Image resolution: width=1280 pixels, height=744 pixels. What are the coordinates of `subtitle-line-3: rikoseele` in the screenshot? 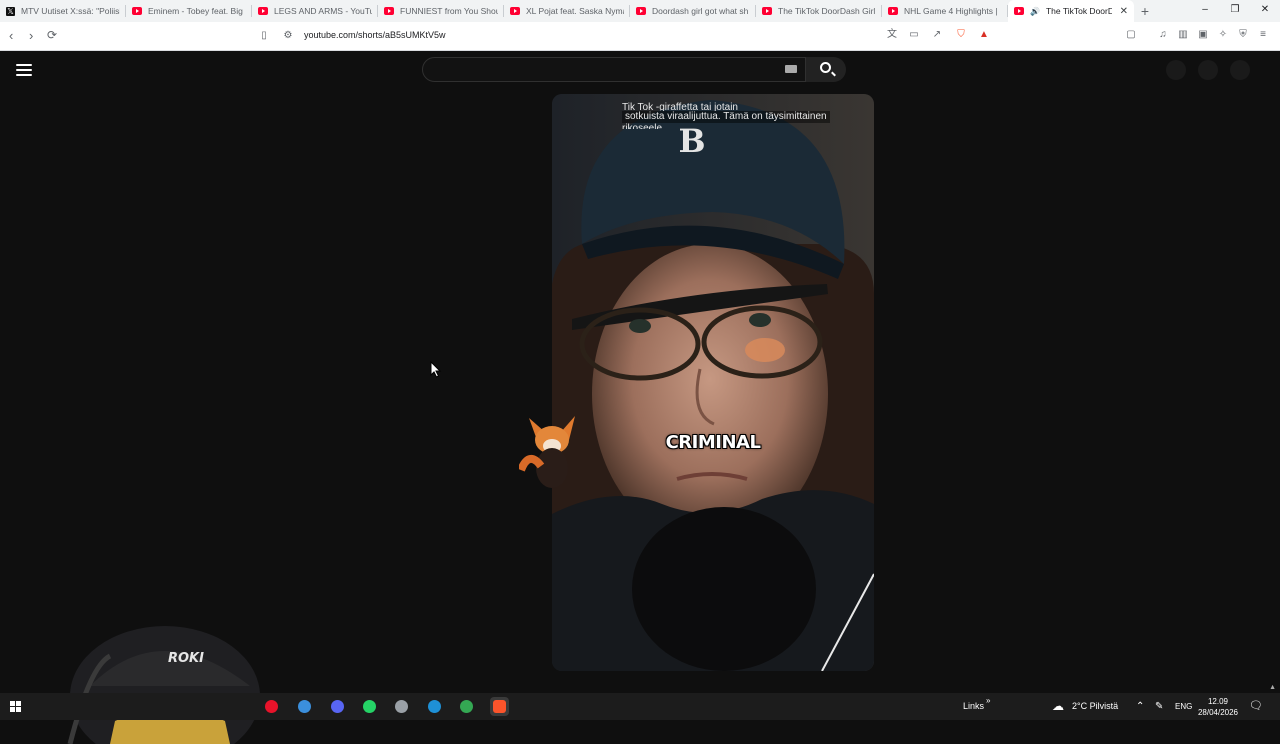 It's located at (642, 126).